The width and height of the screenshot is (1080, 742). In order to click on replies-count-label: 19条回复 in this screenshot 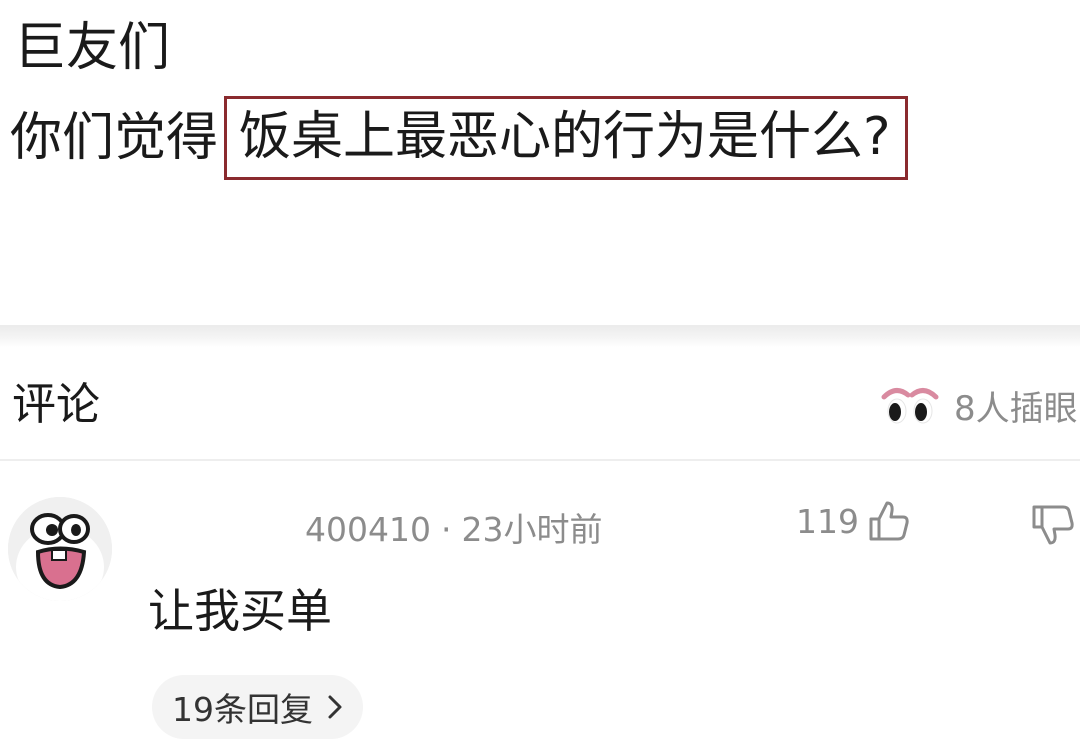, I will do `click(242, 709)`.